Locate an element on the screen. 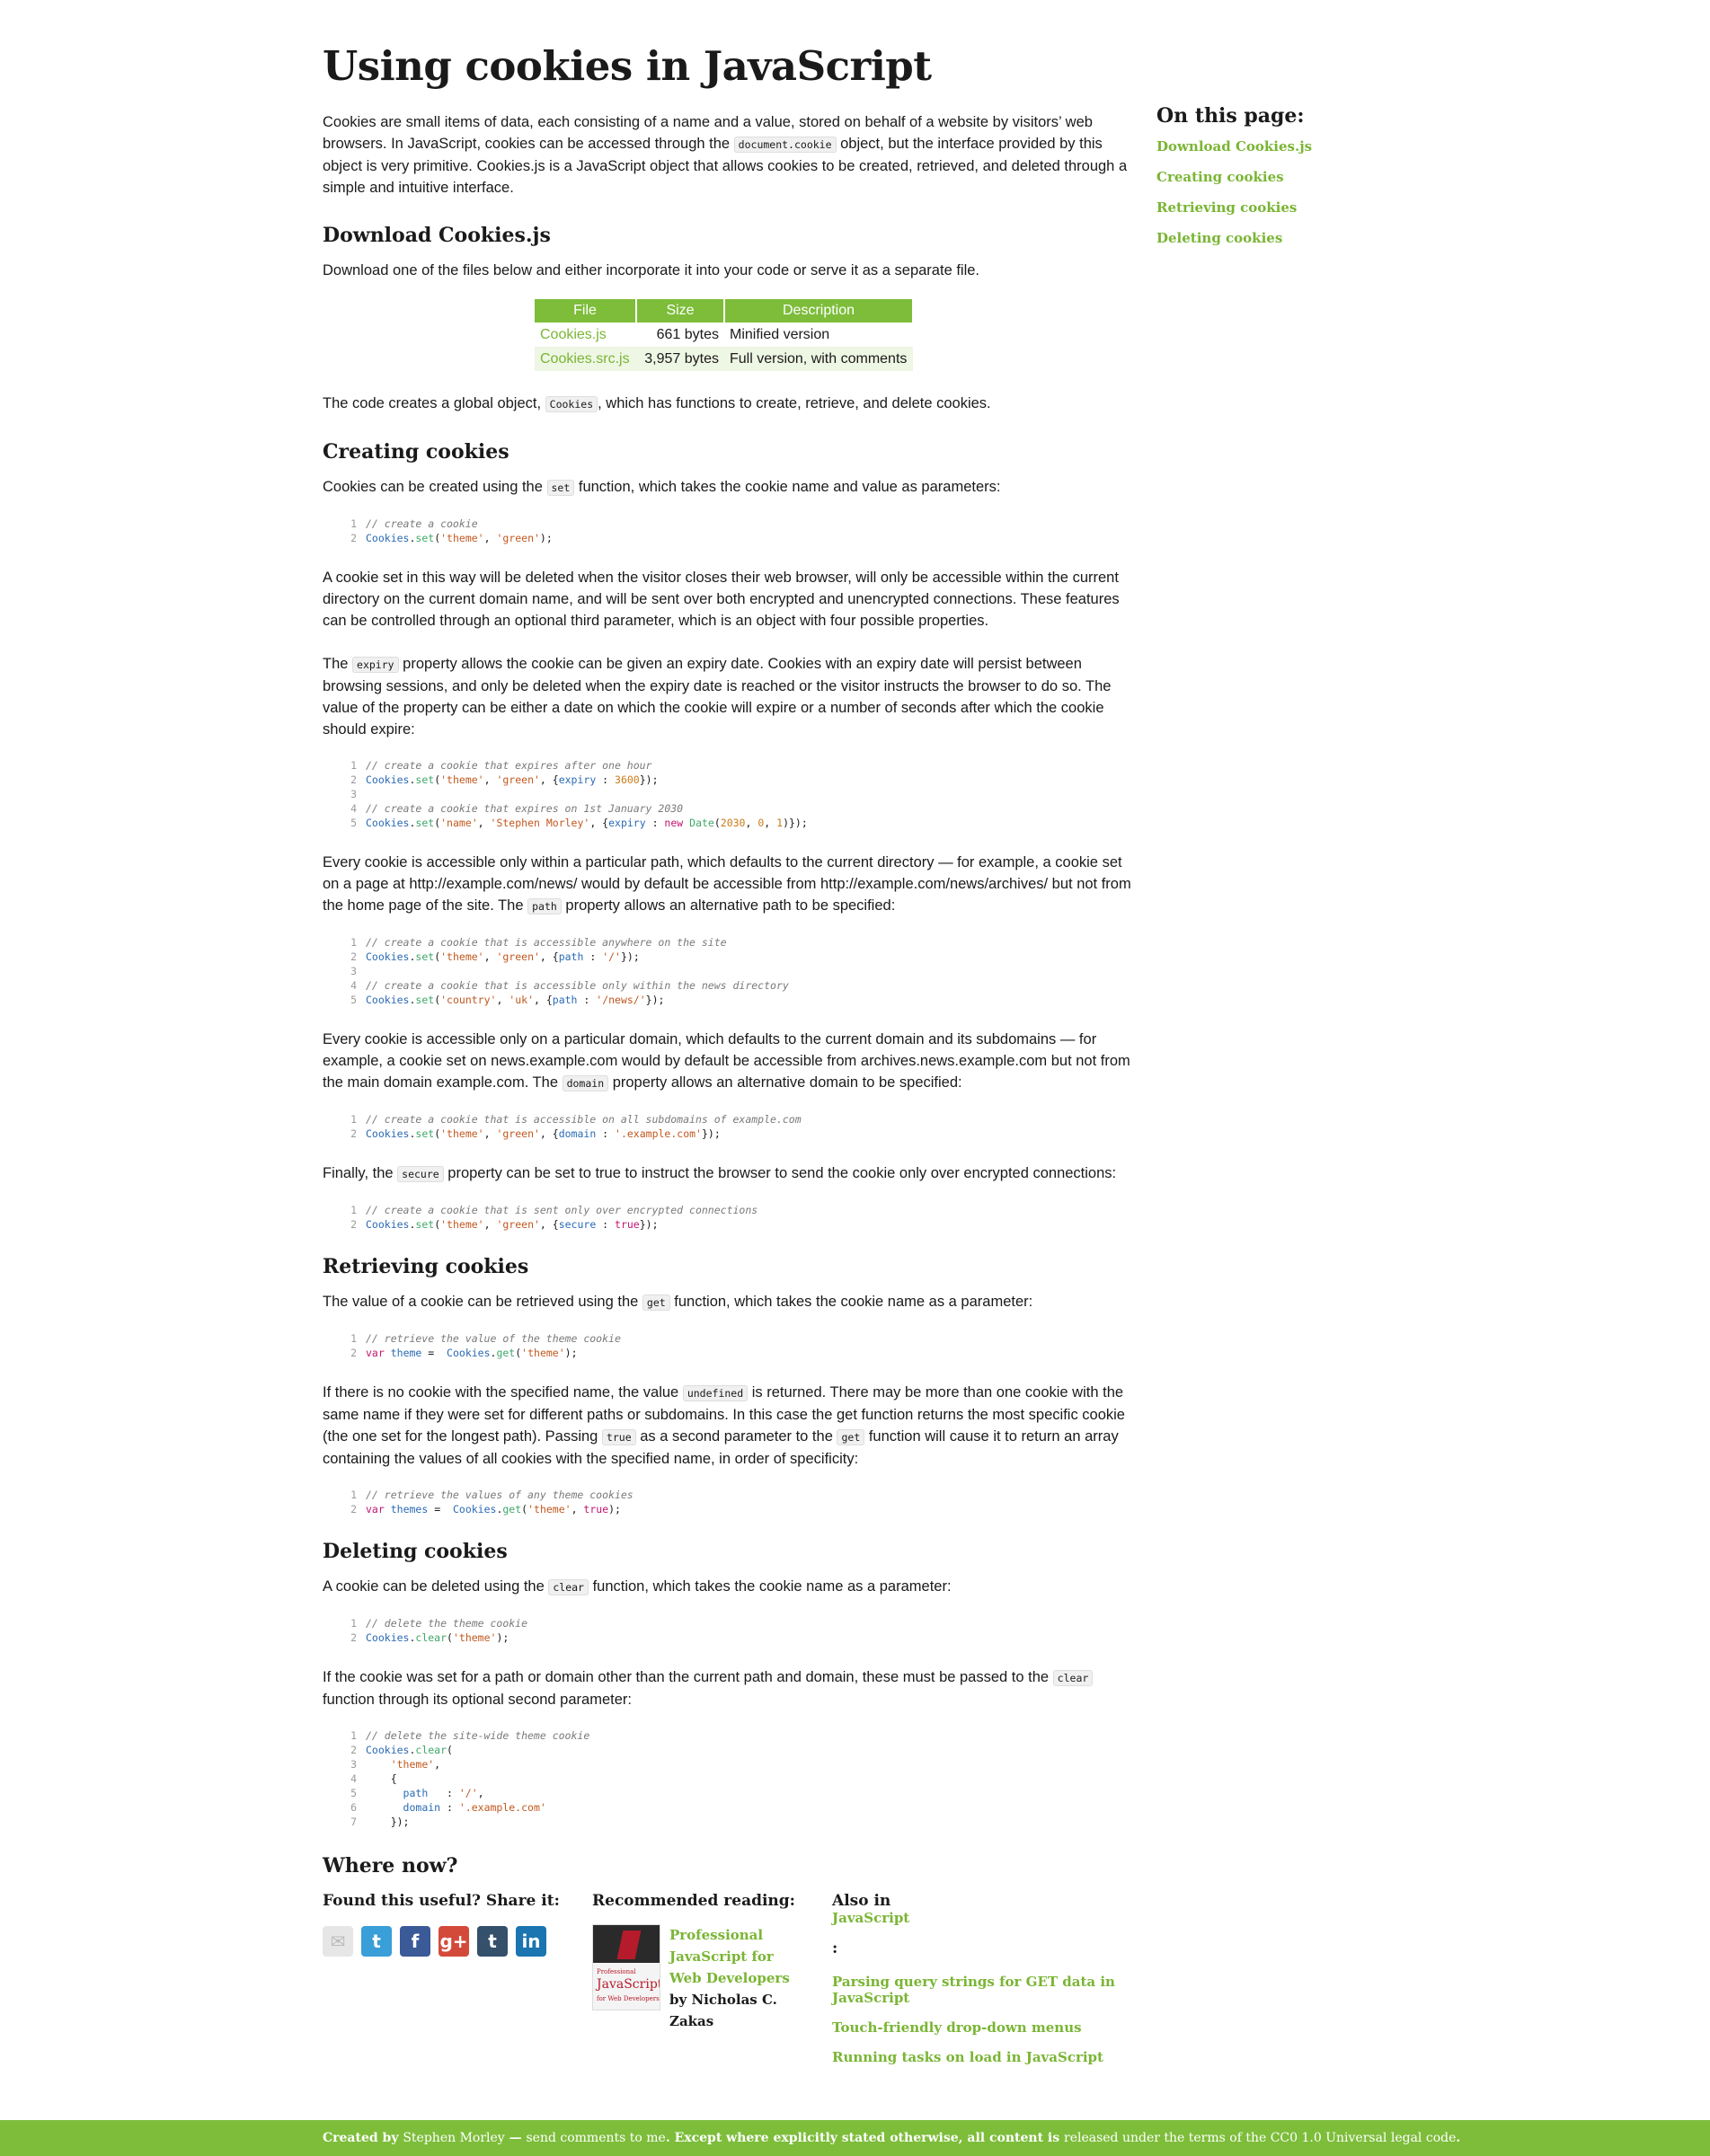  file-link-cookies-js: Cookies.js is located at coordinates (574, 334).